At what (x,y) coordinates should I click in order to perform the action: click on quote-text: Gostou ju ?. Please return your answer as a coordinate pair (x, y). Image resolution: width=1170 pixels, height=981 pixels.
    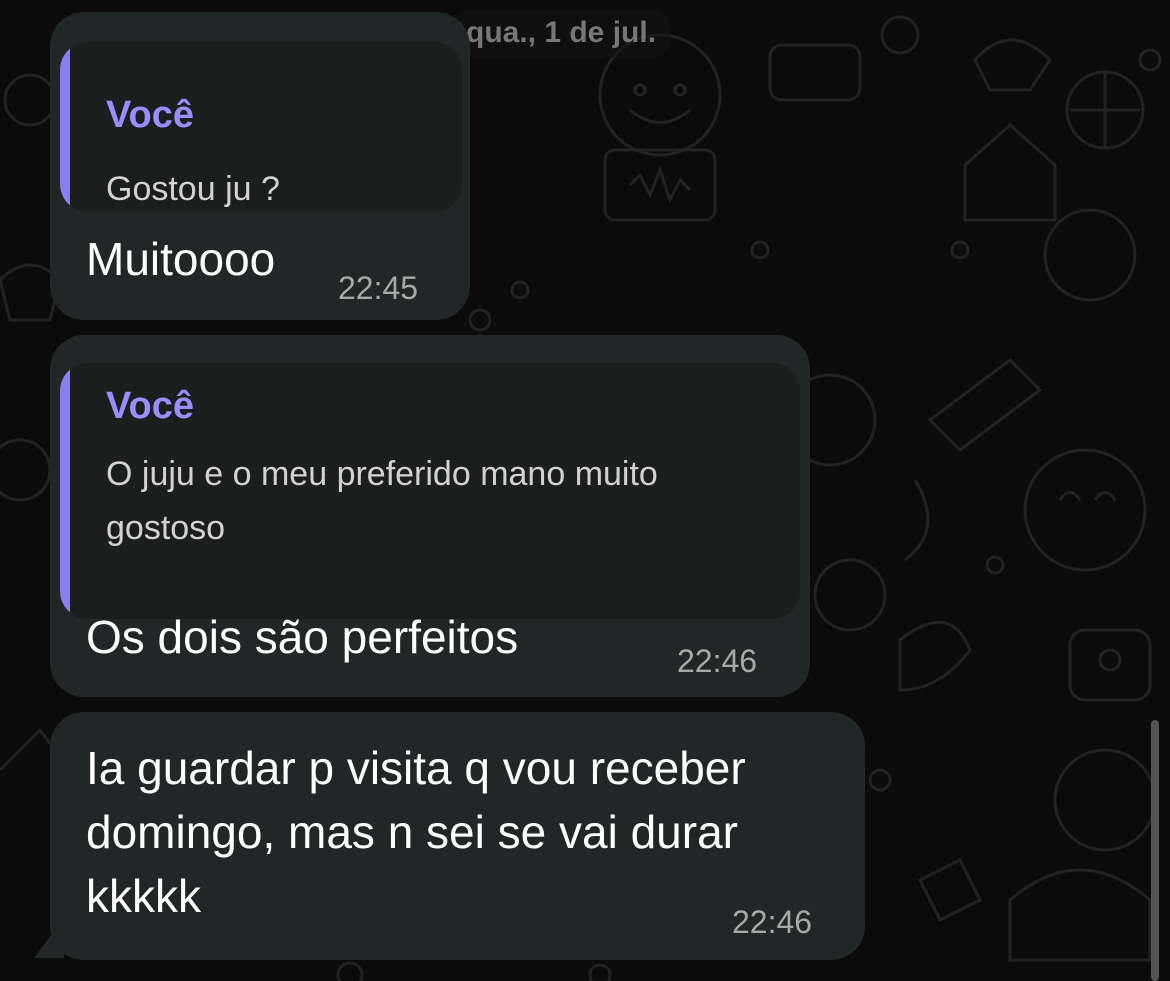
    Looking at the image, I should click on (193, 189).